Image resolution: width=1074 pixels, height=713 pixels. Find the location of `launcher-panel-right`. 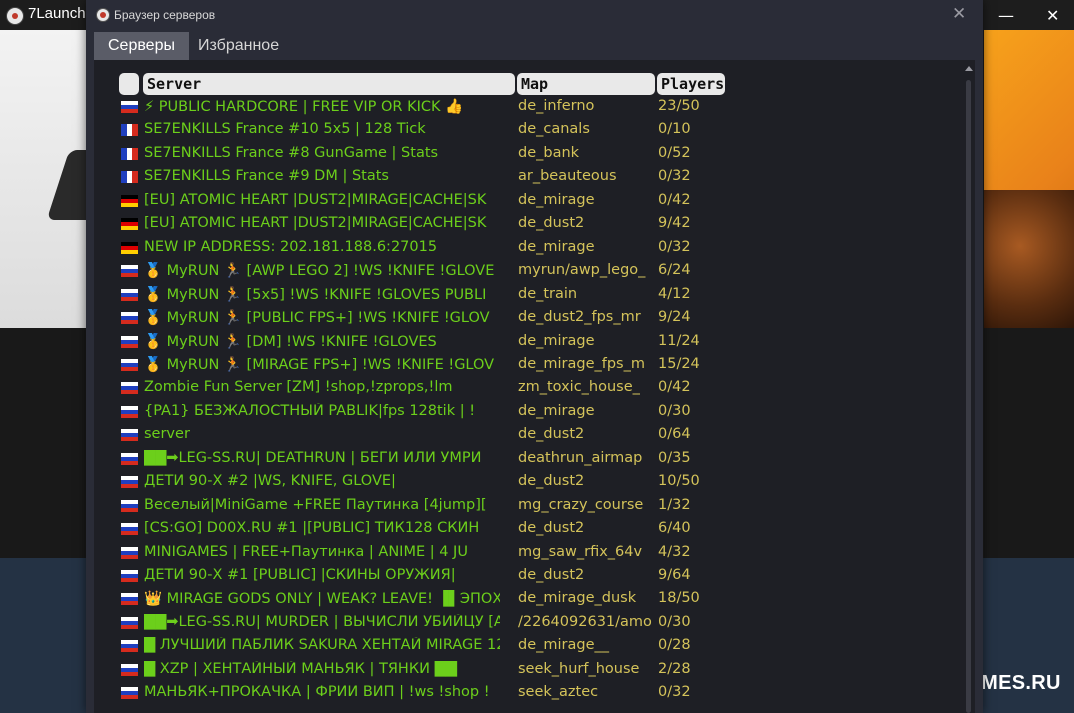

launcher-panel-right is located at coordinates (1029, 443).